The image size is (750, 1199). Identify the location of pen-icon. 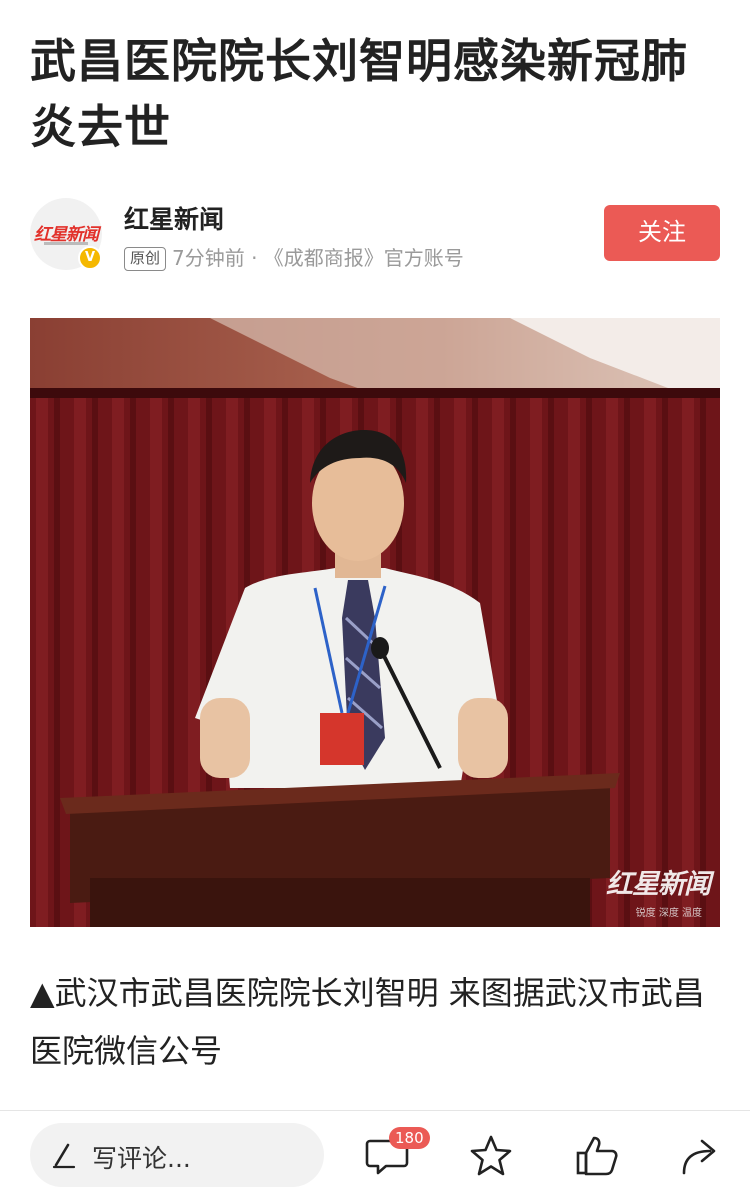
(64, 1156).